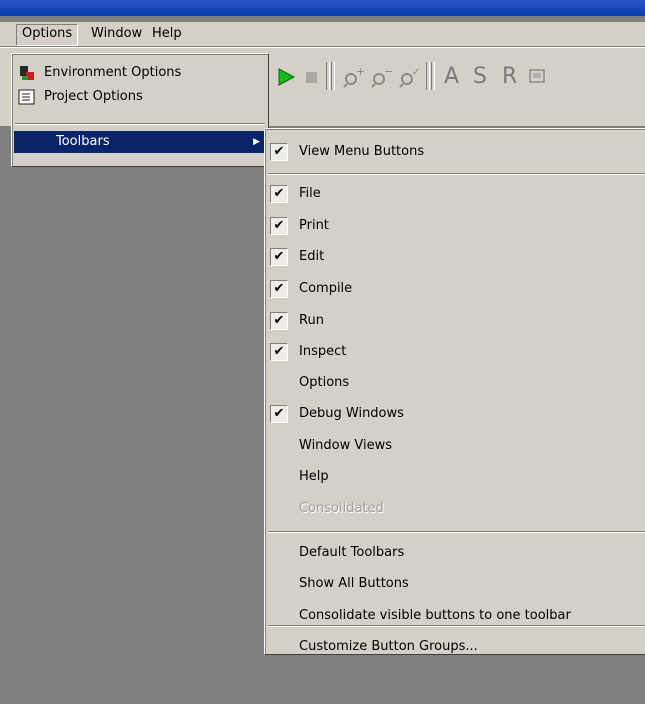 Image resolution: width=645 pixels, height=704 pixels. What do you see at coordinates (346, 445) in the screenshot?
I see `submenu-item-label: Window Views` at bounding box center [346, 445].